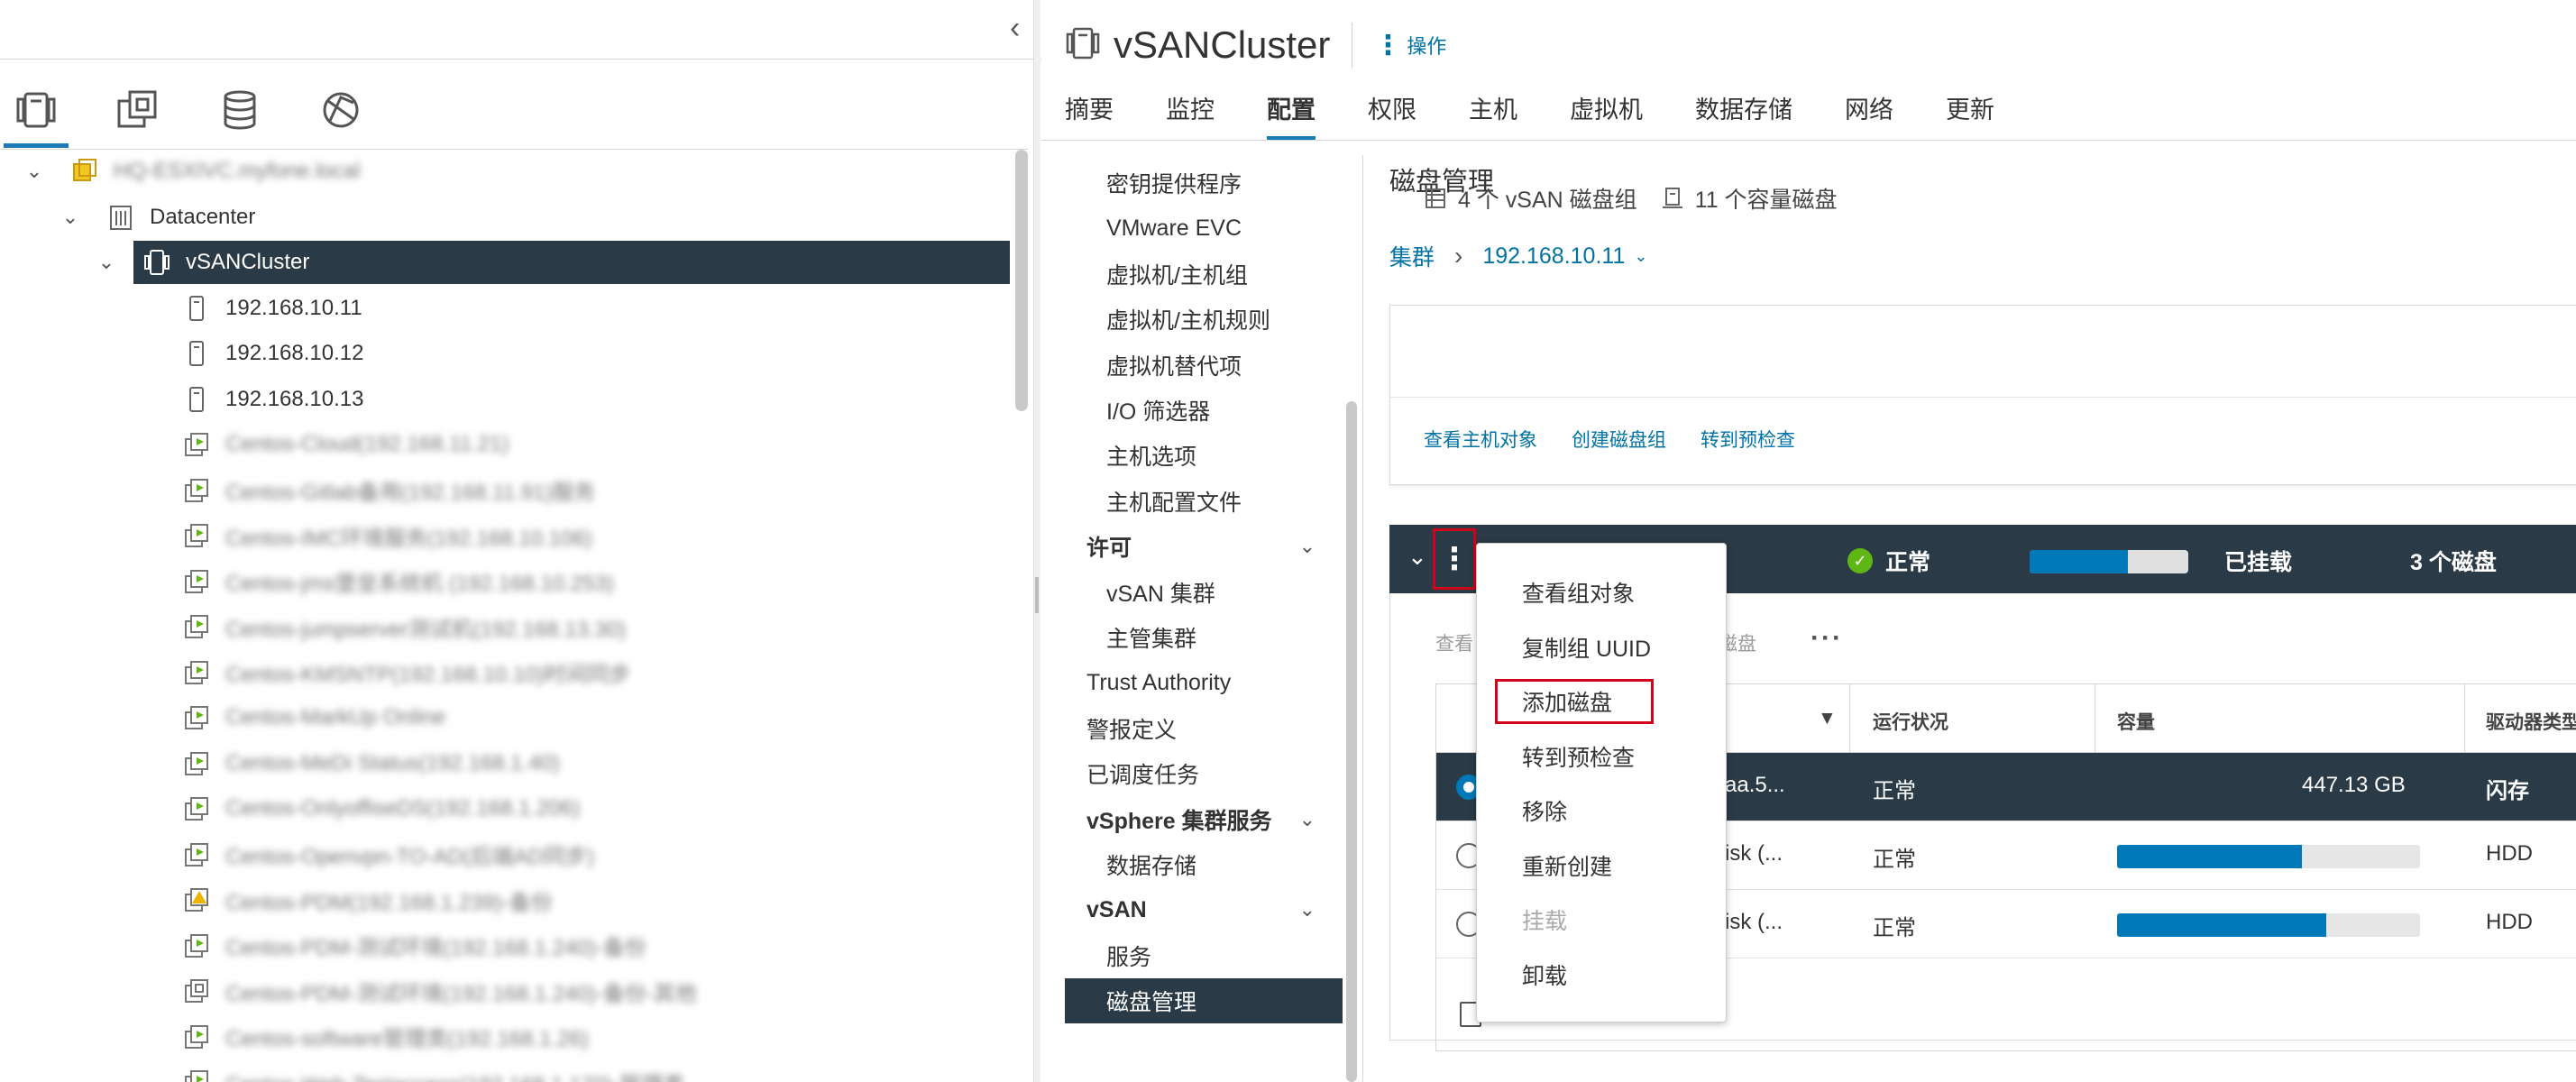 This screenshot has width=2576, height=1082. What do you see at coordinates (1291, 115) in the screenshot?
I see `tab-2: 配置` at bounding box center [1291, 115].